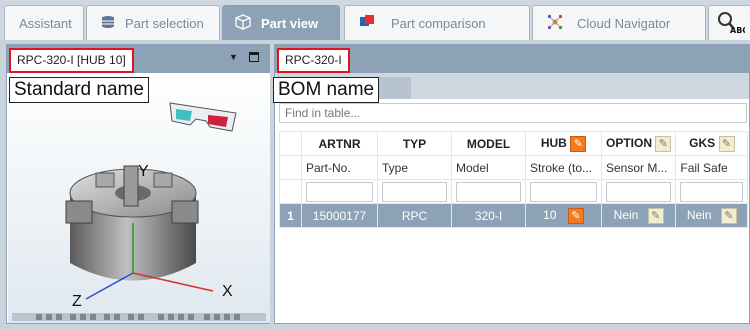 The image size is (750, 329). What do you see at coordinates (563, 191) in the screenshot?
I see `filter-hub-input` at bounding box center [563, 191].